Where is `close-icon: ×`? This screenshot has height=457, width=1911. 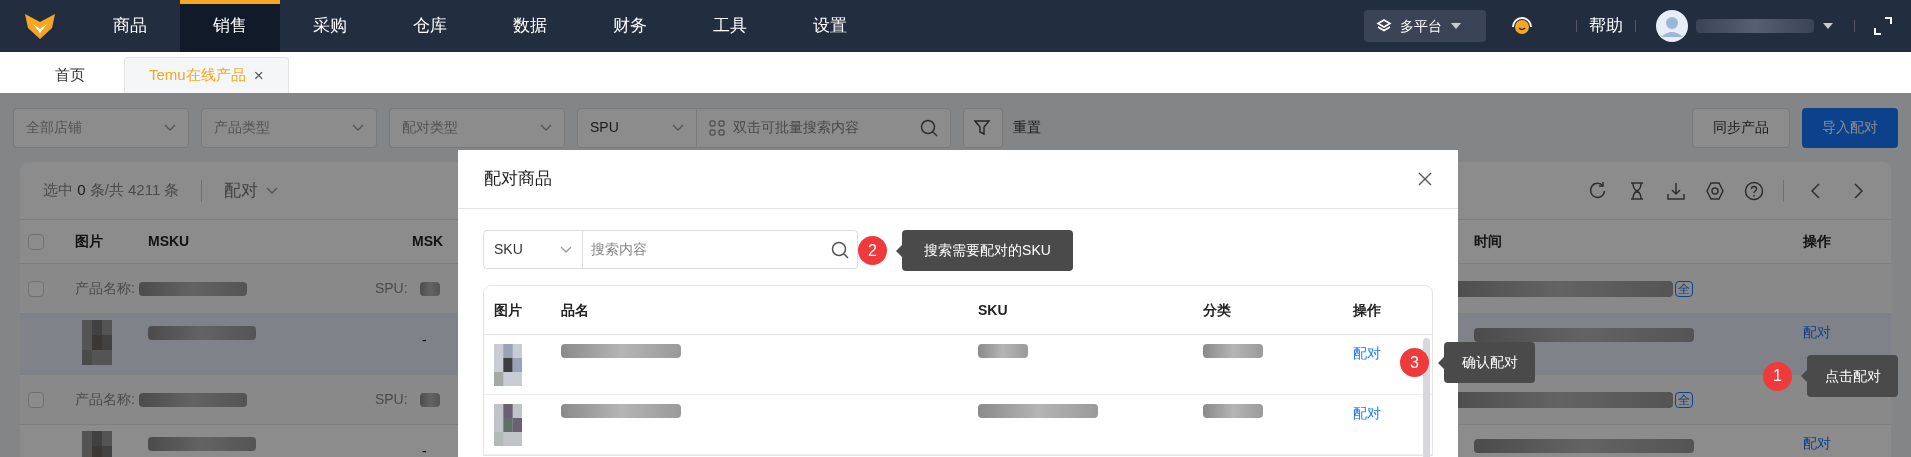
close-icon: × is located at coordinates (258, 75).